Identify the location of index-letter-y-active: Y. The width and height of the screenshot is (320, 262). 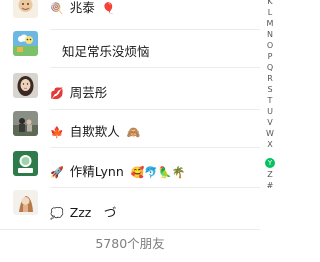
(270, 163).